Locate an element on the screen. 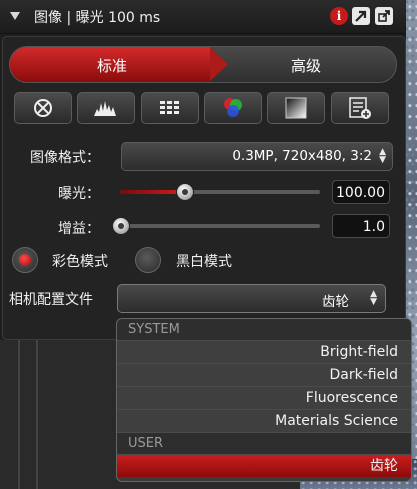 The height and width of the screenshot is (489, 417). panel-edge-lines is located at coordinates (28, 414).